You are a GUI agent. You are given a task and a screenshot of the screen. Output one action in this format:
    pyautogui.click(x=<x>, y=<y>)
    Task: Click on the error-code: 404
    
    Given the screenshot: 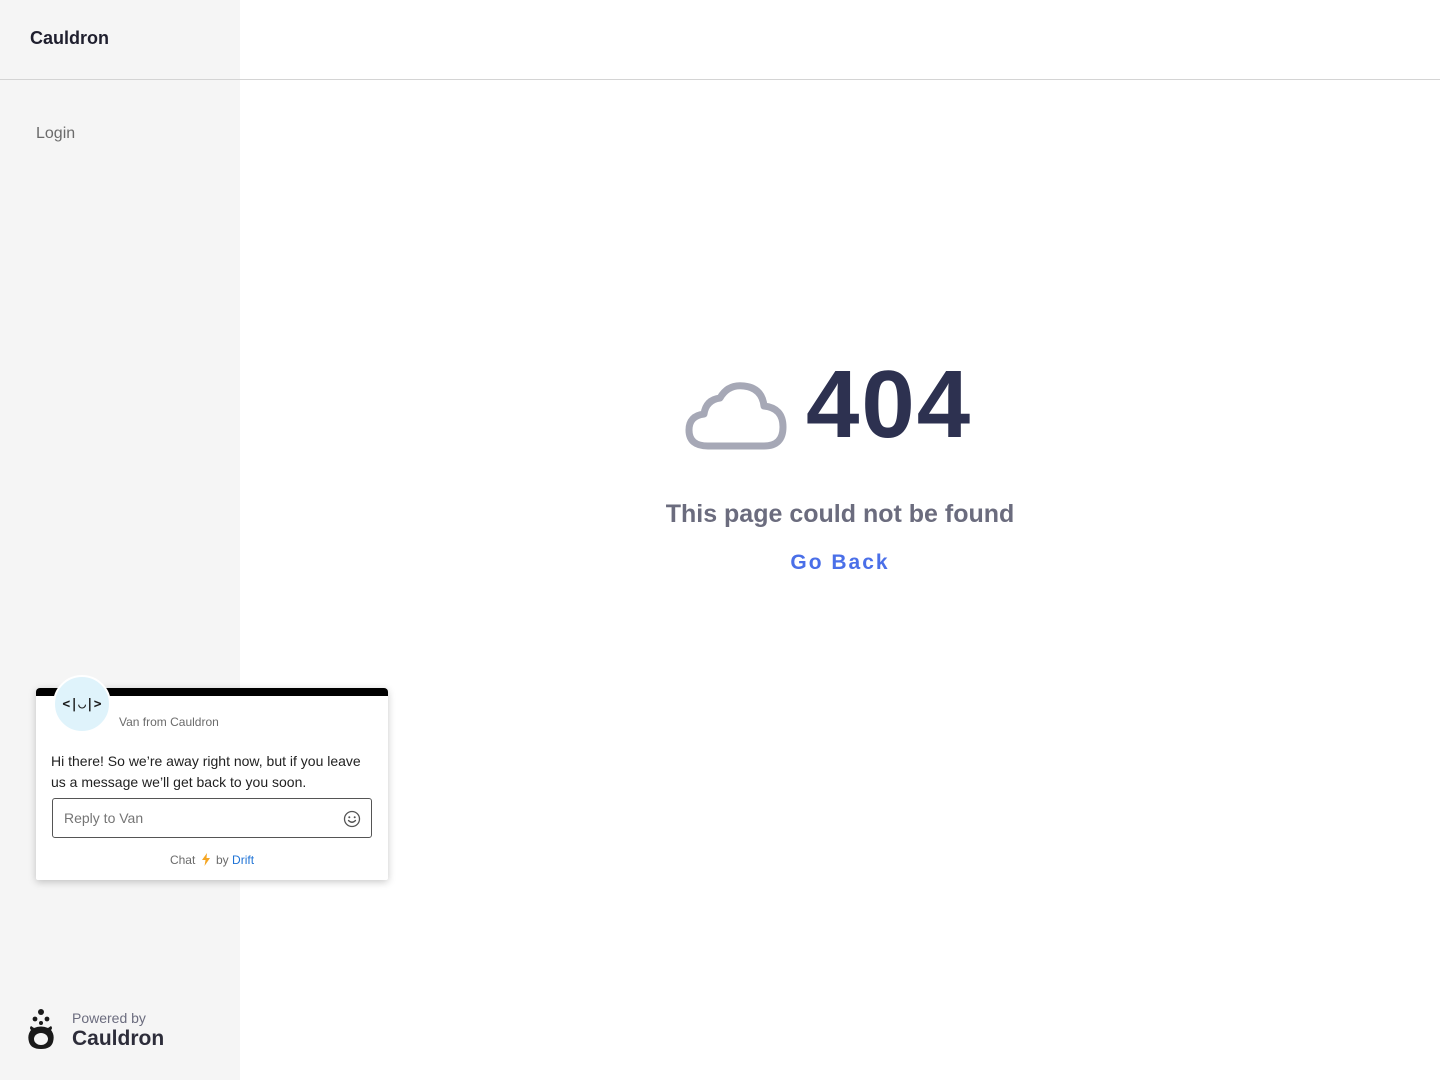 What is the action you would take?
    pyautogui.click(x=889, y=404)
    